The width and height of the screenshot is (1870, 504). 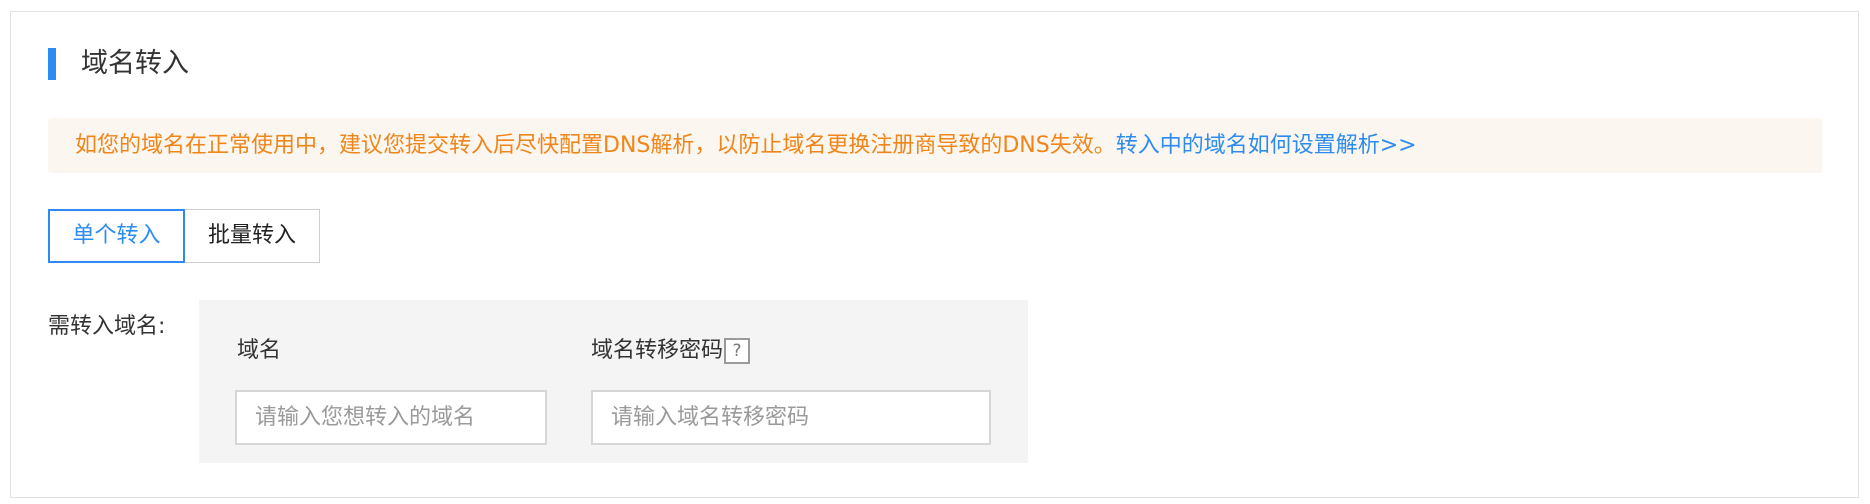 What do you see at coordinates (52, 64) in the screenshot?
I see `title-accent-bar` at bounding box center [52, 64].